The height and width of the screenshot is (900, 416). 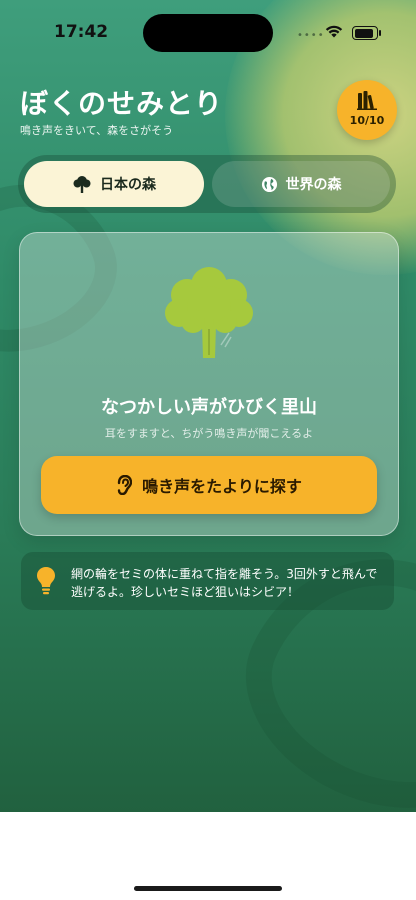 What do you see at coordinates (208, 33) in the screenshot?
I see `dynamic-island` at bounding box center [208, 33].